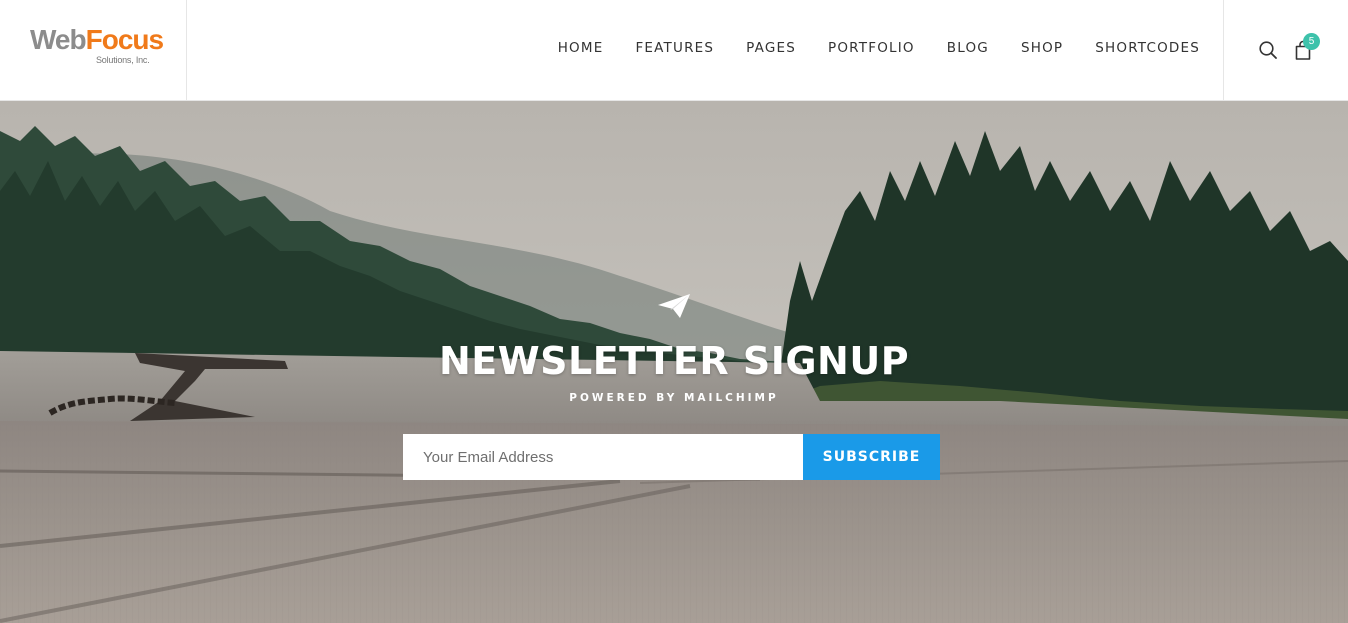  Describe the element at coordinates (1311, 41) in the screenshot. I see `cart-count-badge: 5` at that location.